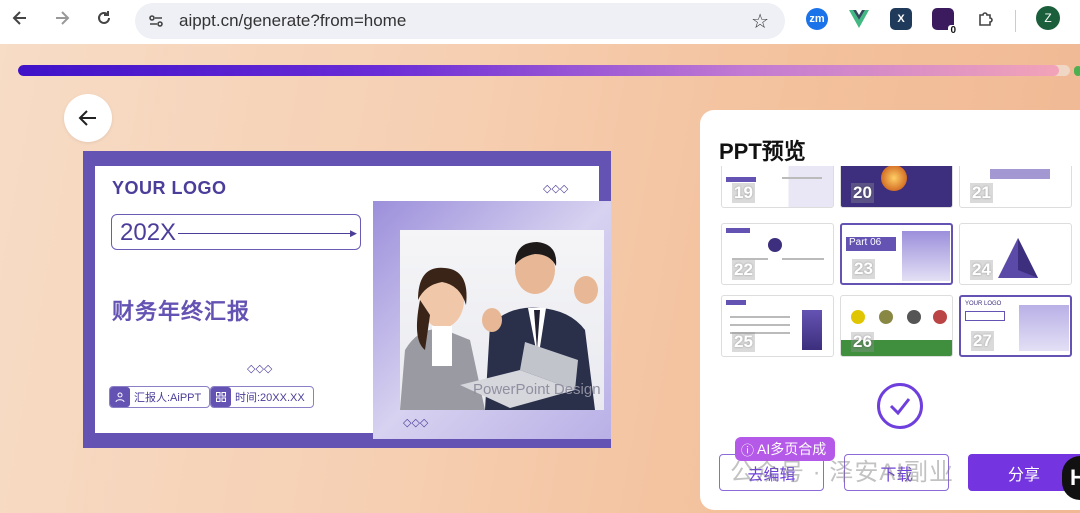  Describe the element at coordinates (901, 19) in the screenshot. I see `x-icon: X` at that location.